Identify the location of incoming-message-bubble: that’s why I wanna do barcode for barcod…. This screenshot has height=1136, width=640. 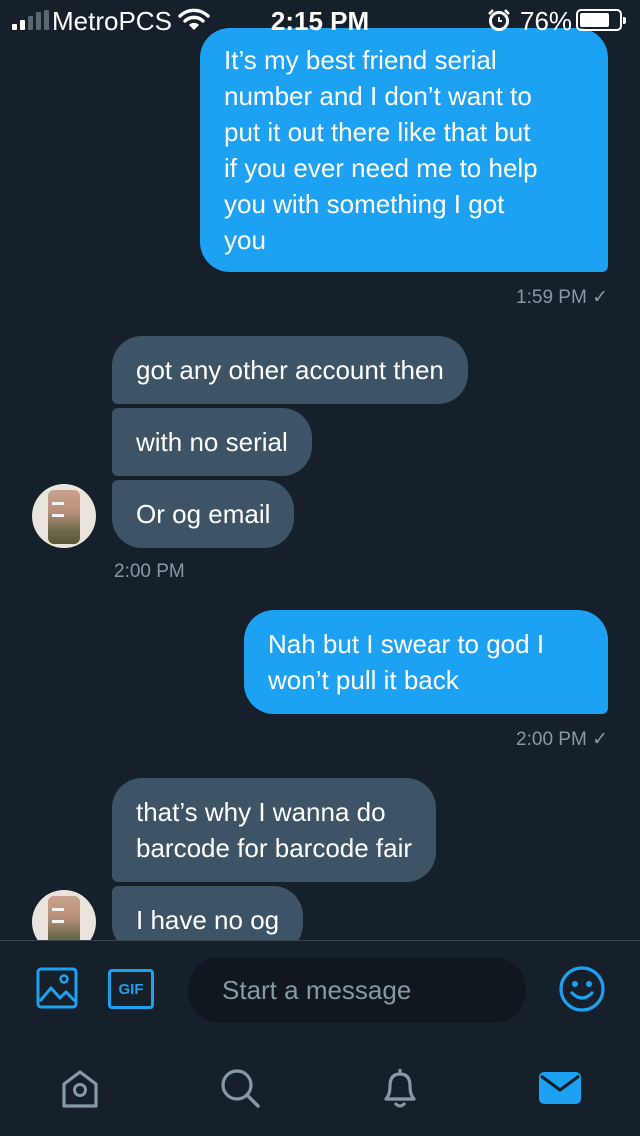
(274, 830).